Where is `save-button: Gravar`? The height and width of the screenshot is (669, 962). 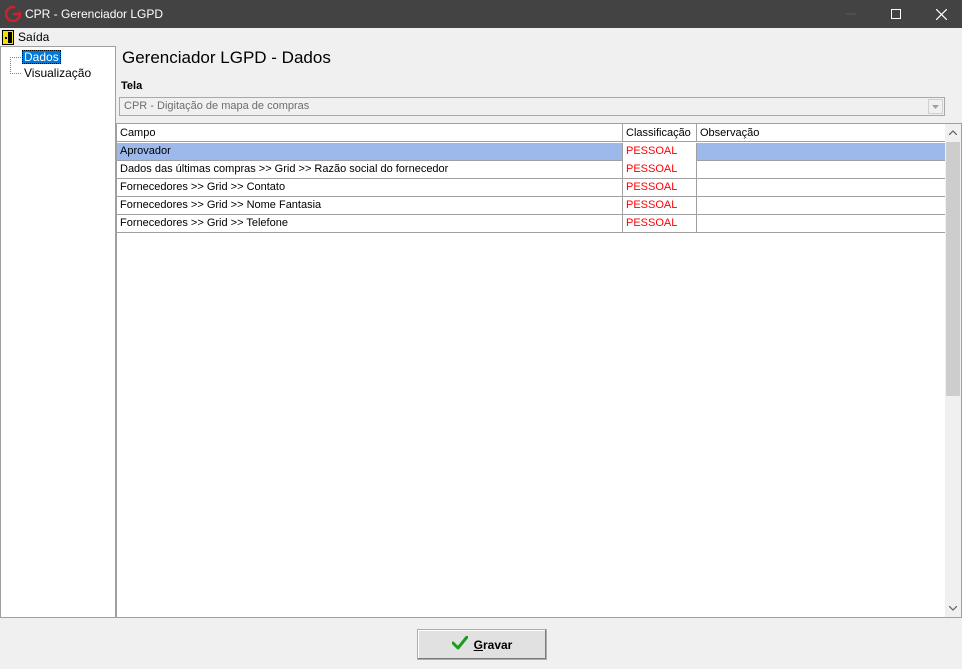 save-button: Gravar is located at coordinates (482, 644).